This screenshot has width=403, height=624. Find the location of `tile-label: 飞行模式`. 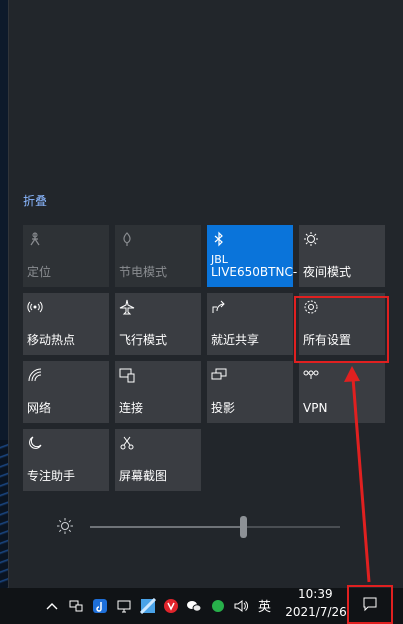

tile-label: 飞行模式 is located at coordinates (143, 340).